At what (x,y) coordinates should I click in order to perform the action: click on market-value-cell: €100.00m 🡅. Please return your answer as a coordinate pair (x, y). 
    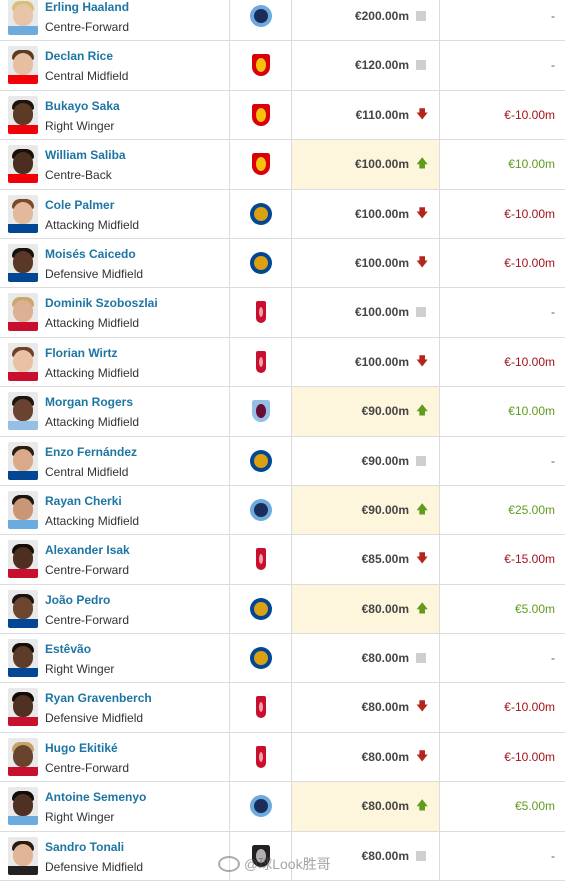
    Looking at the image, I should click on (366, 164).